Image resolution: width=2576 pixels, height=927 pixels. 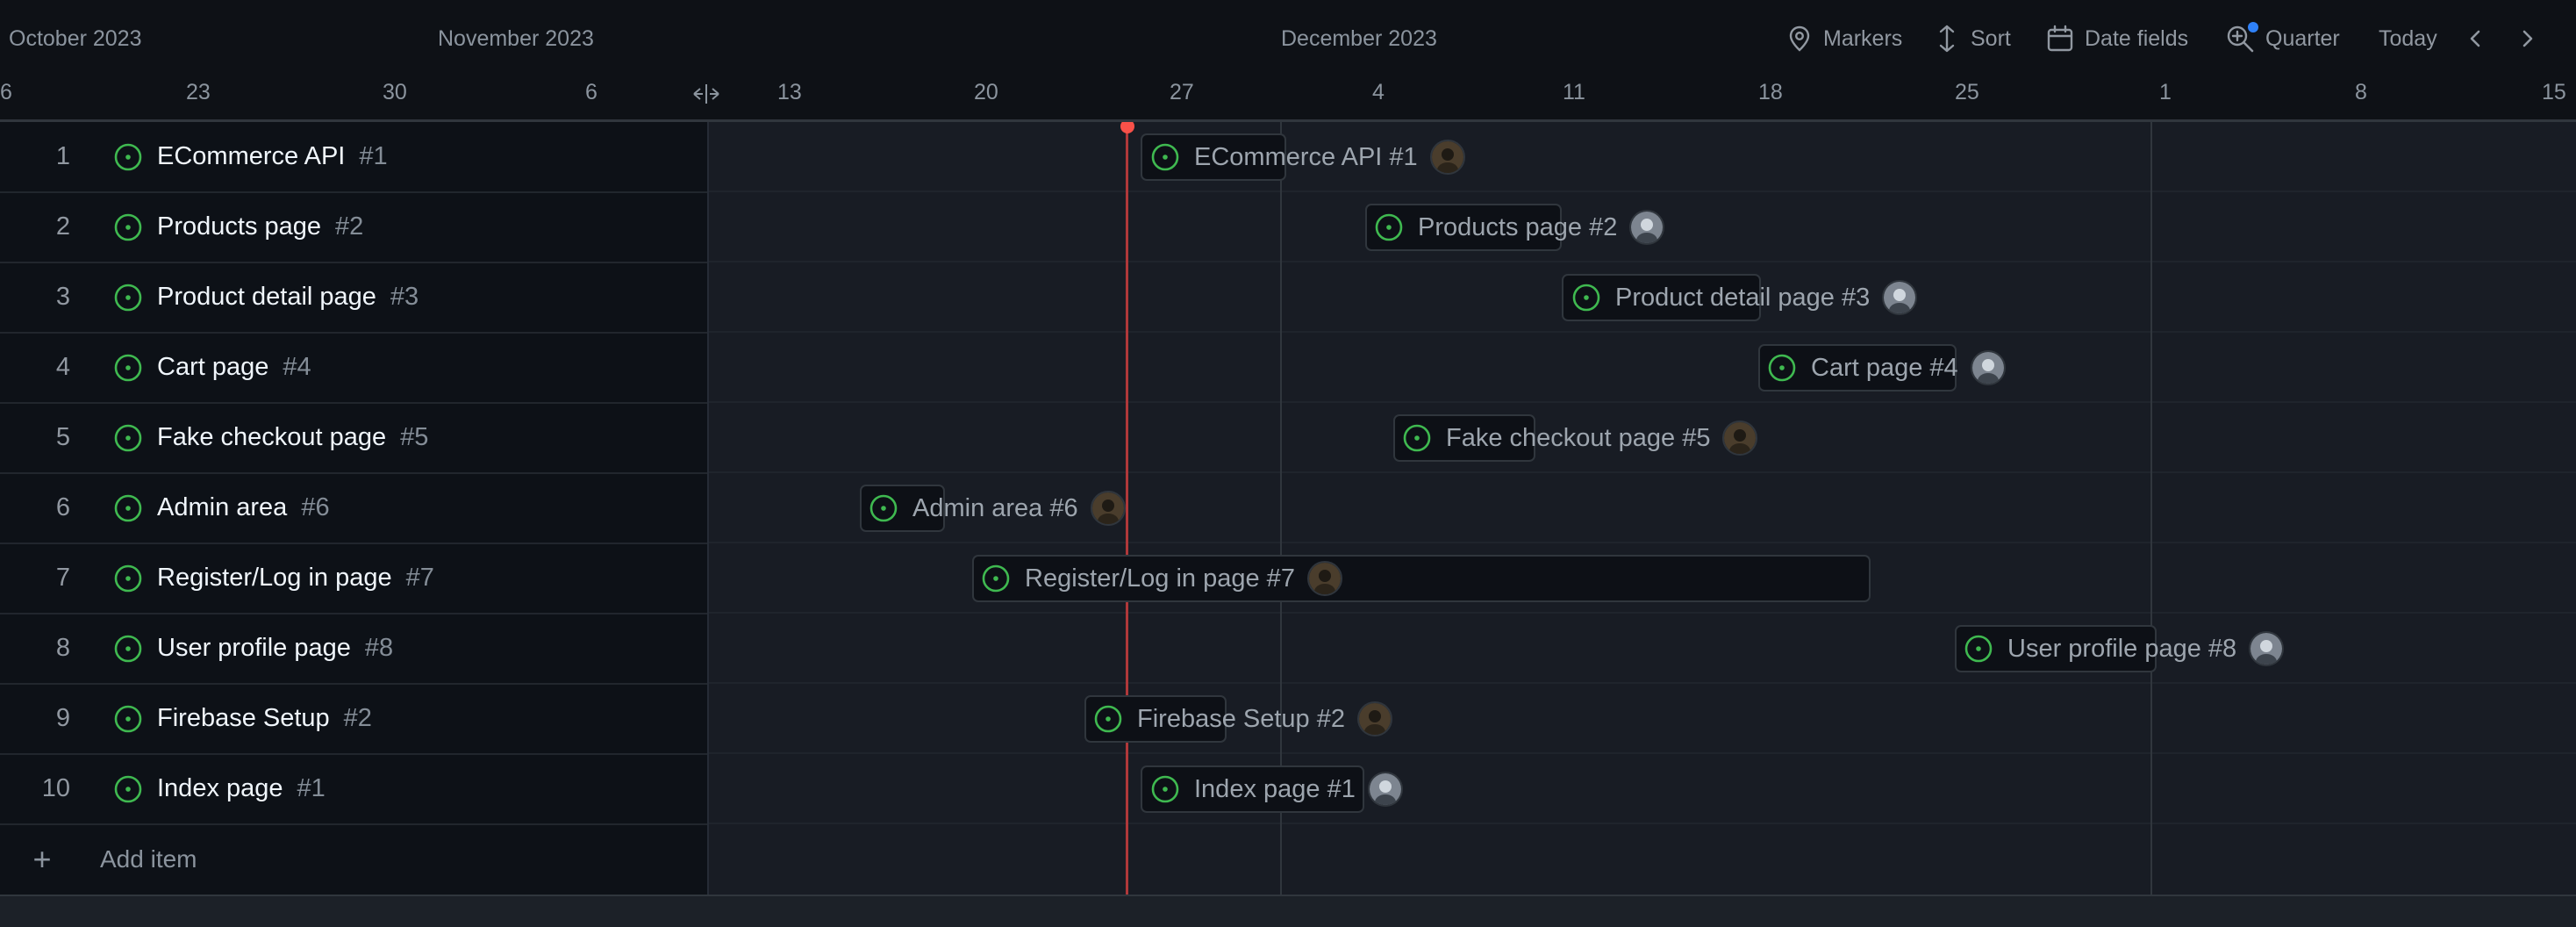 I want to click on footer-bar, so click(x=1288, y=911).